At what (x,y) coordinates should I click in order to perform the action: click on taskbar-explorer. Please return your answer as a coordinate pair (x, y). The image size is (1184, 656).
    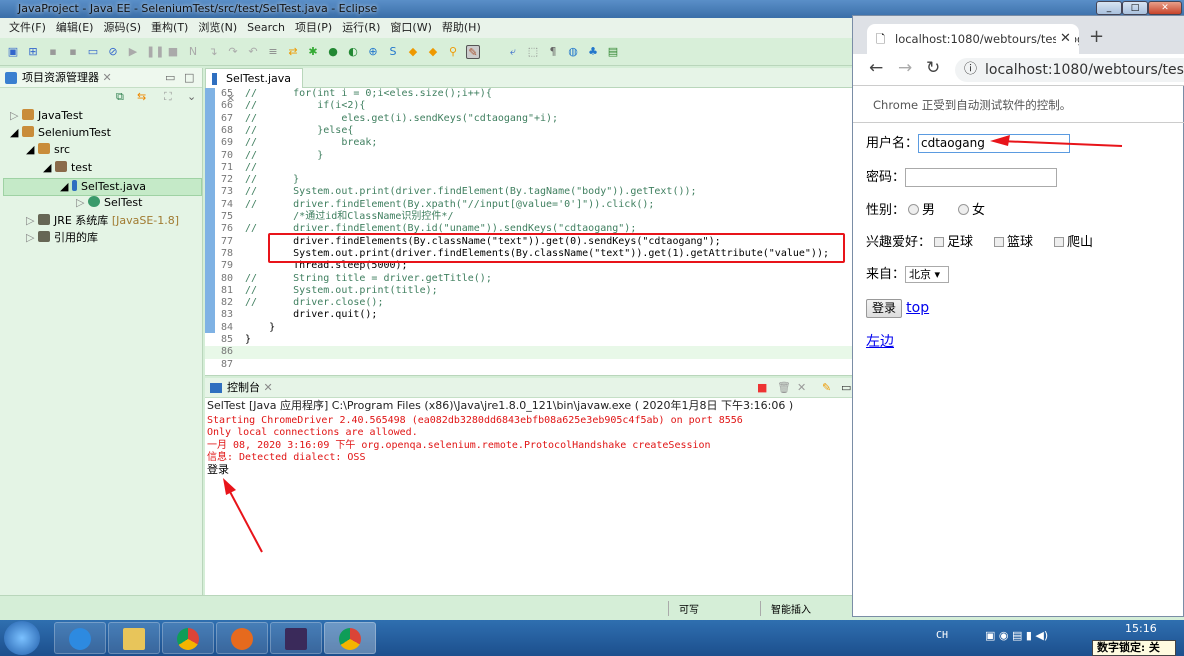
    Looking at the image, I should click on (134, 638).